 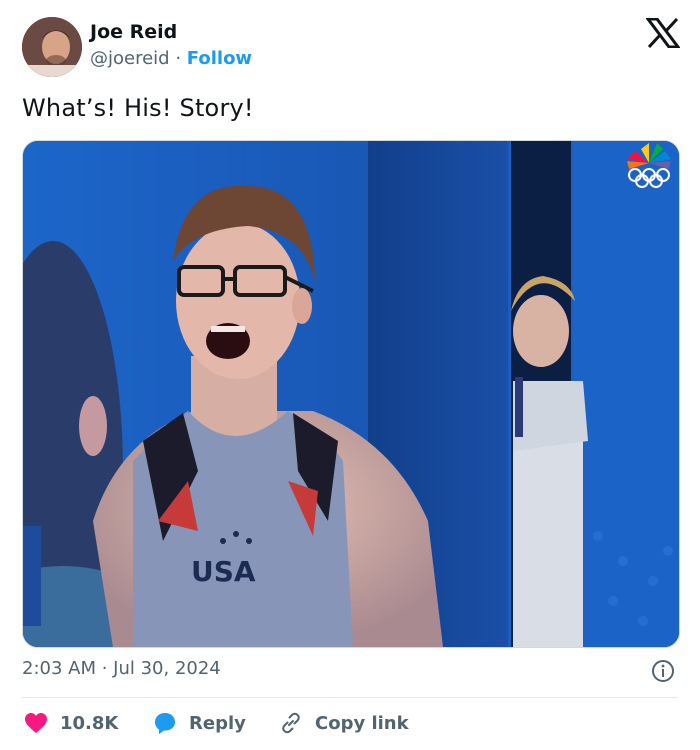 I want to click on reply-bubble-icon, so click(x=165, y=723).